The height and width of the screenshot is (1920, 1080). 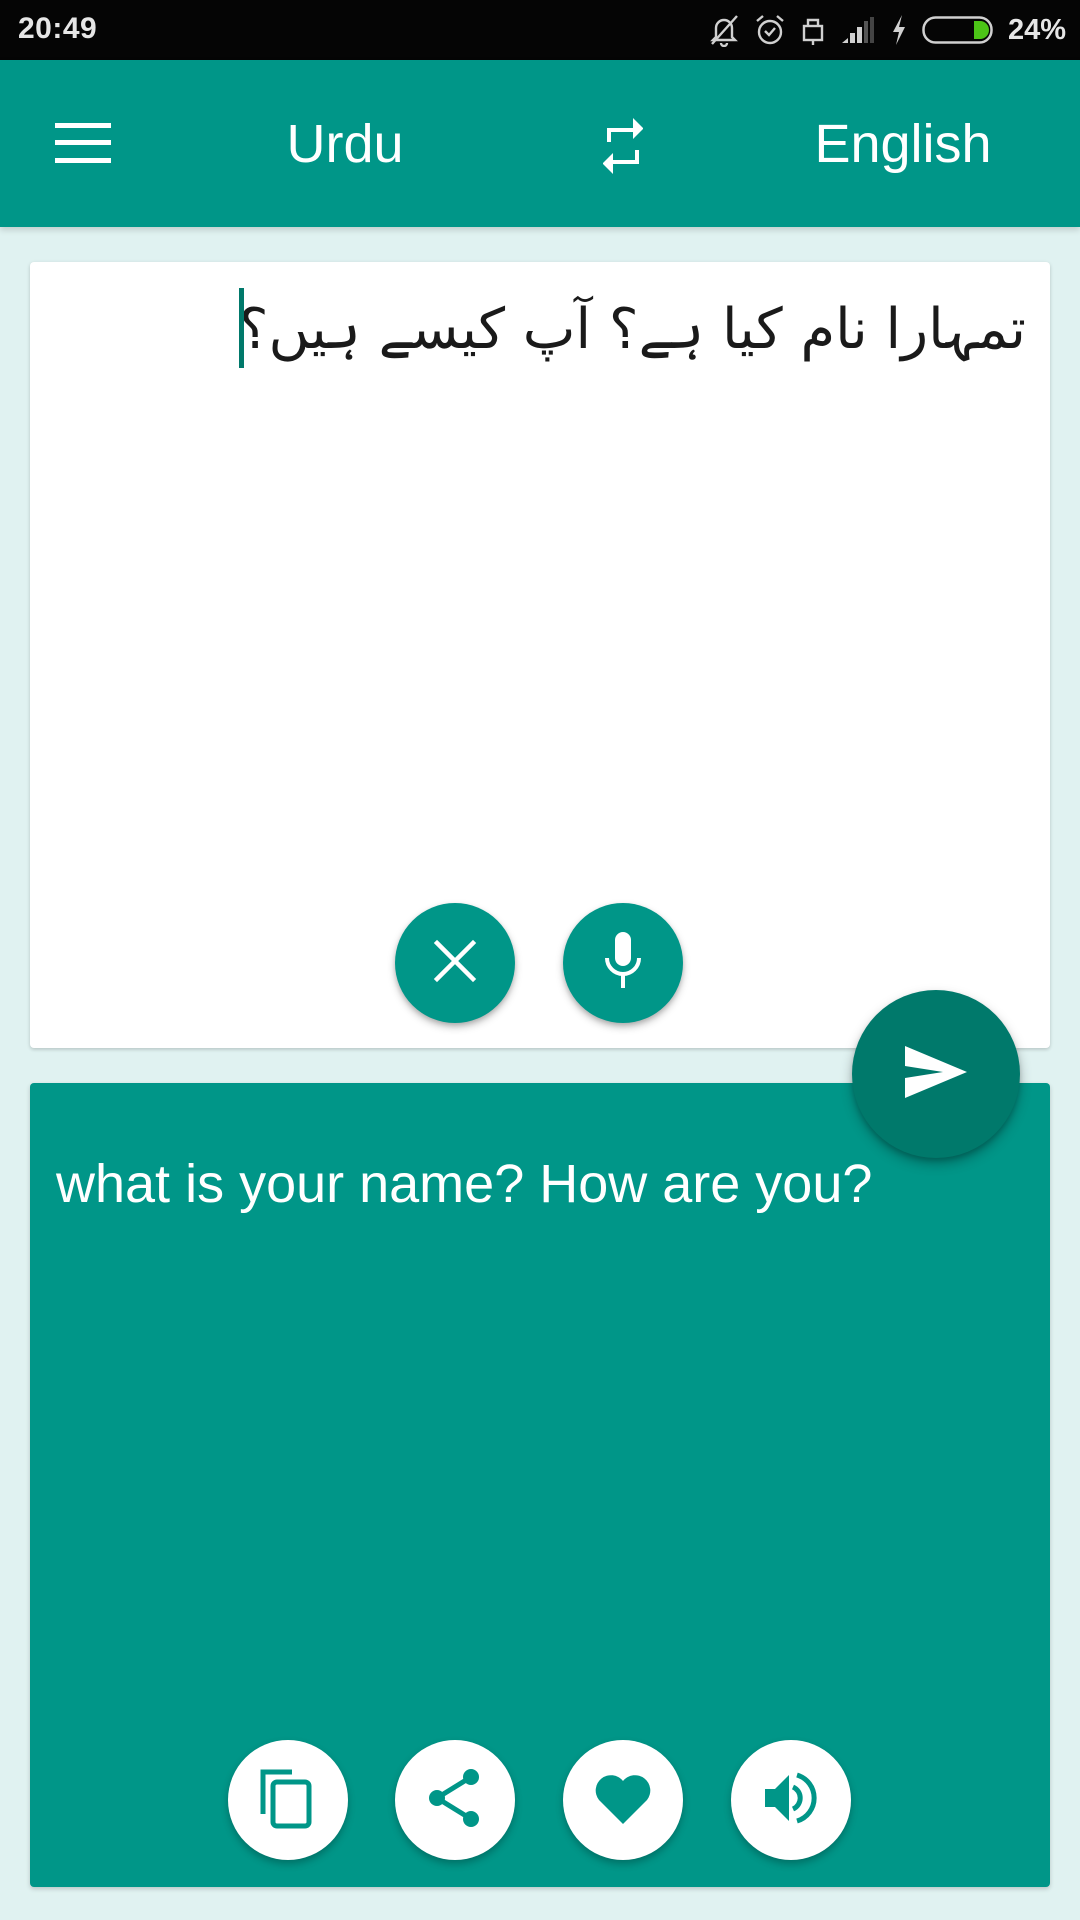 What do you see at coordinates (345, 144) in the screenshot?
I see `source-language-selector: Urdu` at bounding box center [345, 144].